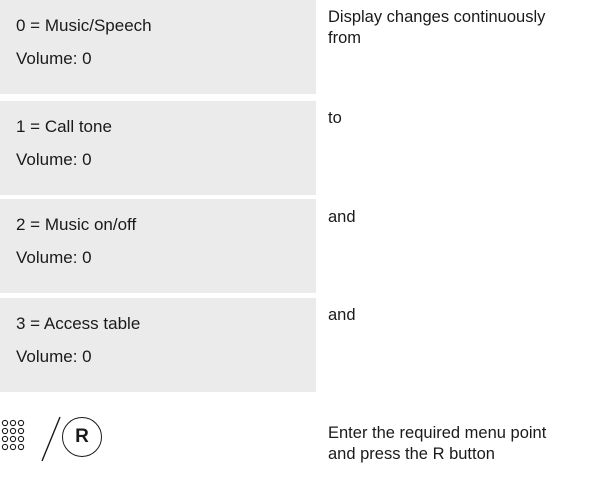 The height and width of the screenshot is (483, 605). I want to click on step-description-1: to, so click(335, 118).